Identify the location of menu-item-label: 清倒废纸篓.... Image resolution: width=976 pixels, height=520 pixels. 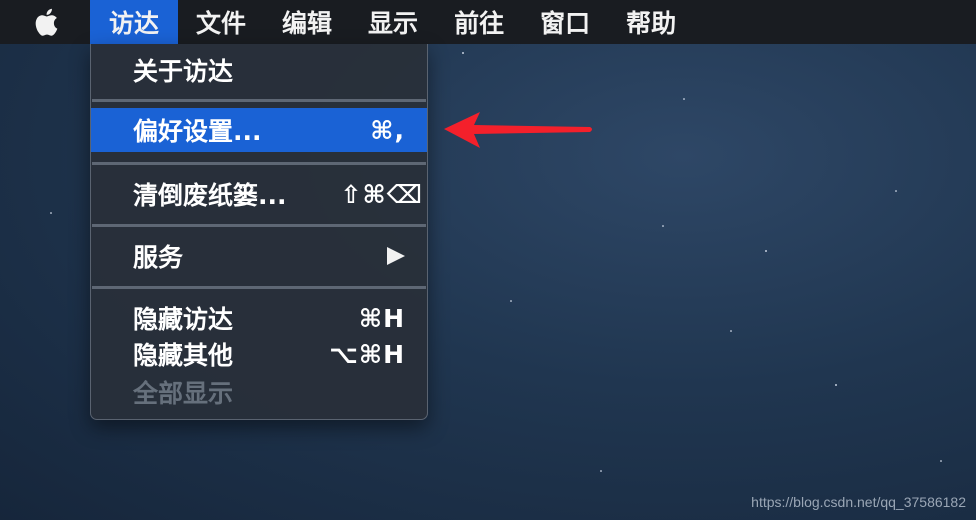
(210, 195).